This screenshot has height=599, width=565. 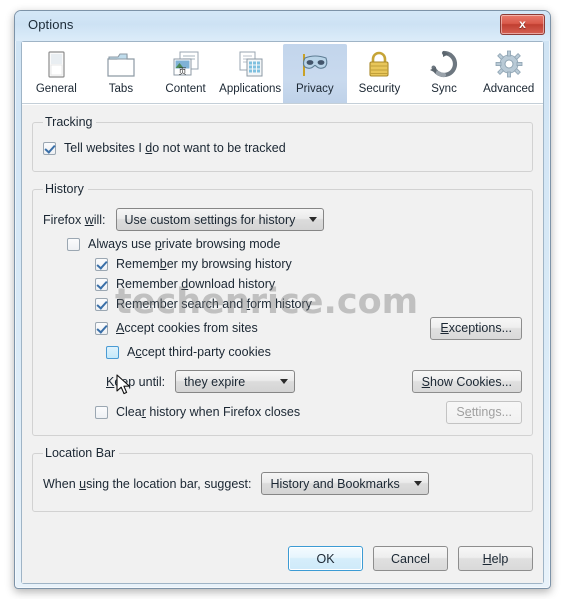 I want to click on tab-advanced: Advanced, so click(x=508, y=73).